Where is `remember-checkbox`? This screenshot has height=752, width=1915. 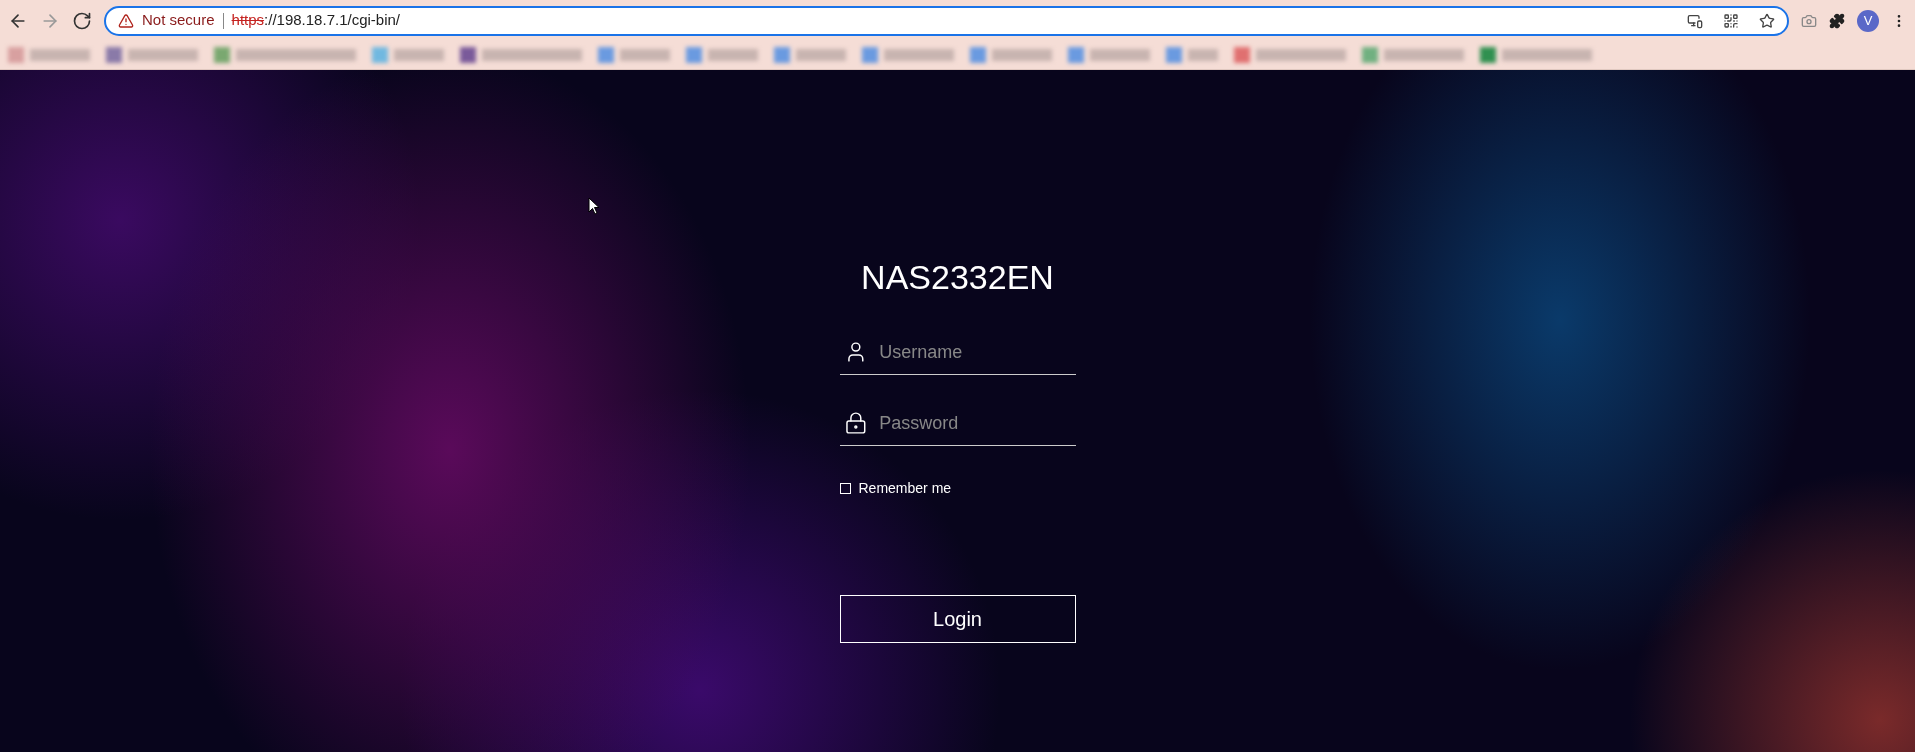
remember-checkbox is located at coordinates (845, 488).